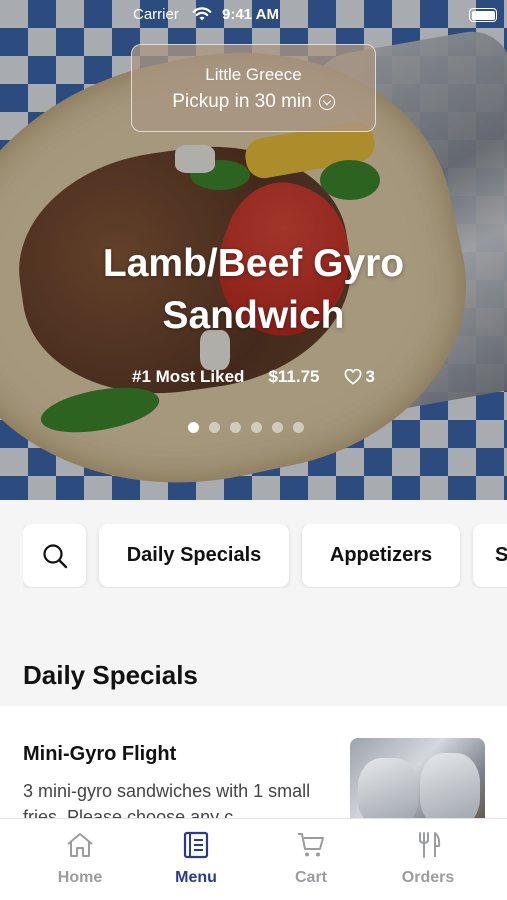 The width and height of the screenshot is (507, 900). I want to click on tab-cart: Cart, so click(311, 859).